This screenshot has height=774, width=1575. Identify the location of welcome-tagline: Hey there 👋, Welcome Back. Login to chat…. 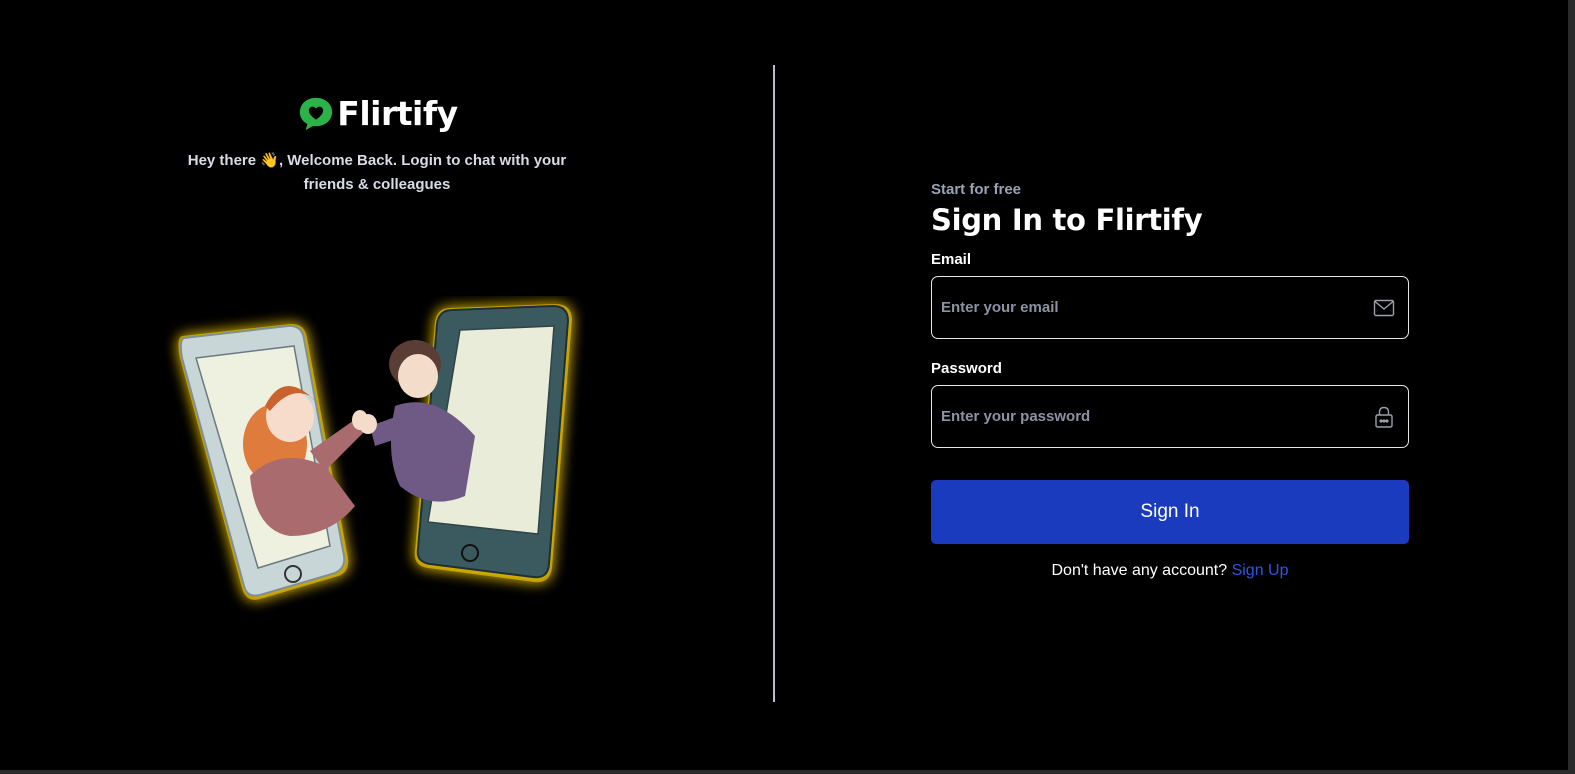
(377, 172).